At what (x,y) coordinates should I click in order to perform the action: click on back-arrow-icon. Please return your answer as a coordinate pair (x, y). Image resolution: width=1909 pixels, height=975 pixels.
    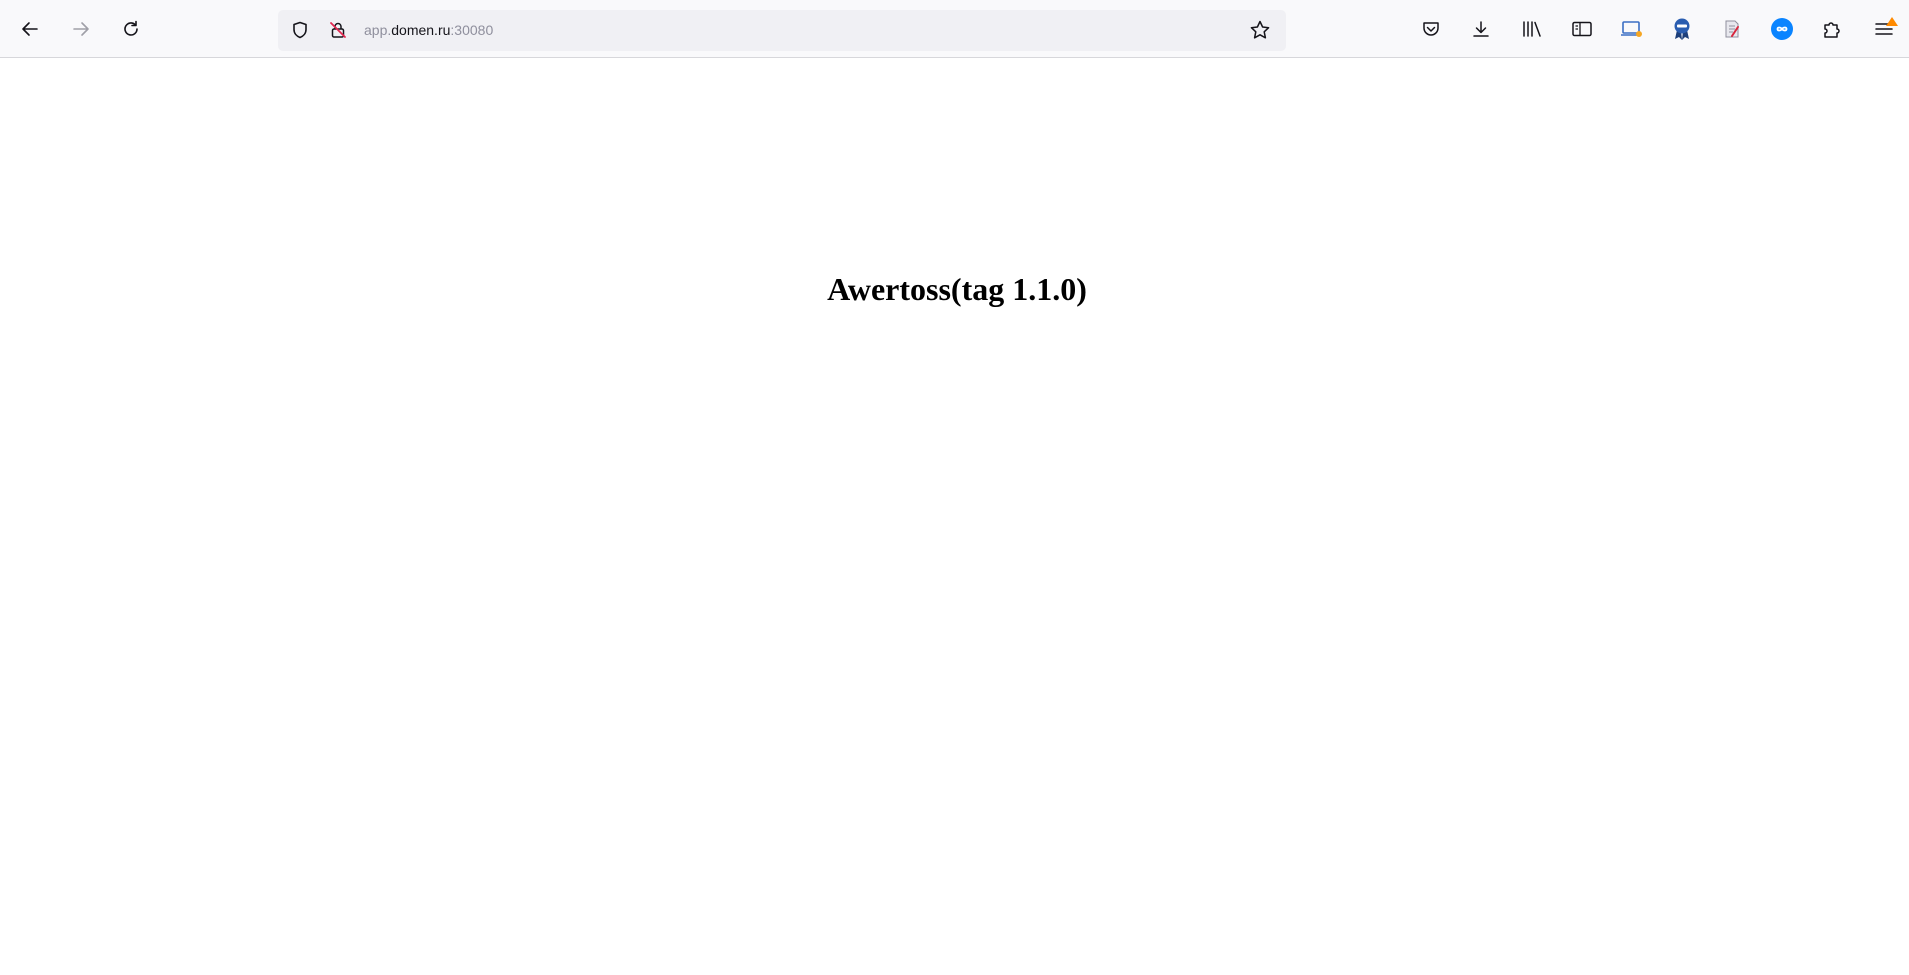
    Looking at the image, I should click on (30, 29).